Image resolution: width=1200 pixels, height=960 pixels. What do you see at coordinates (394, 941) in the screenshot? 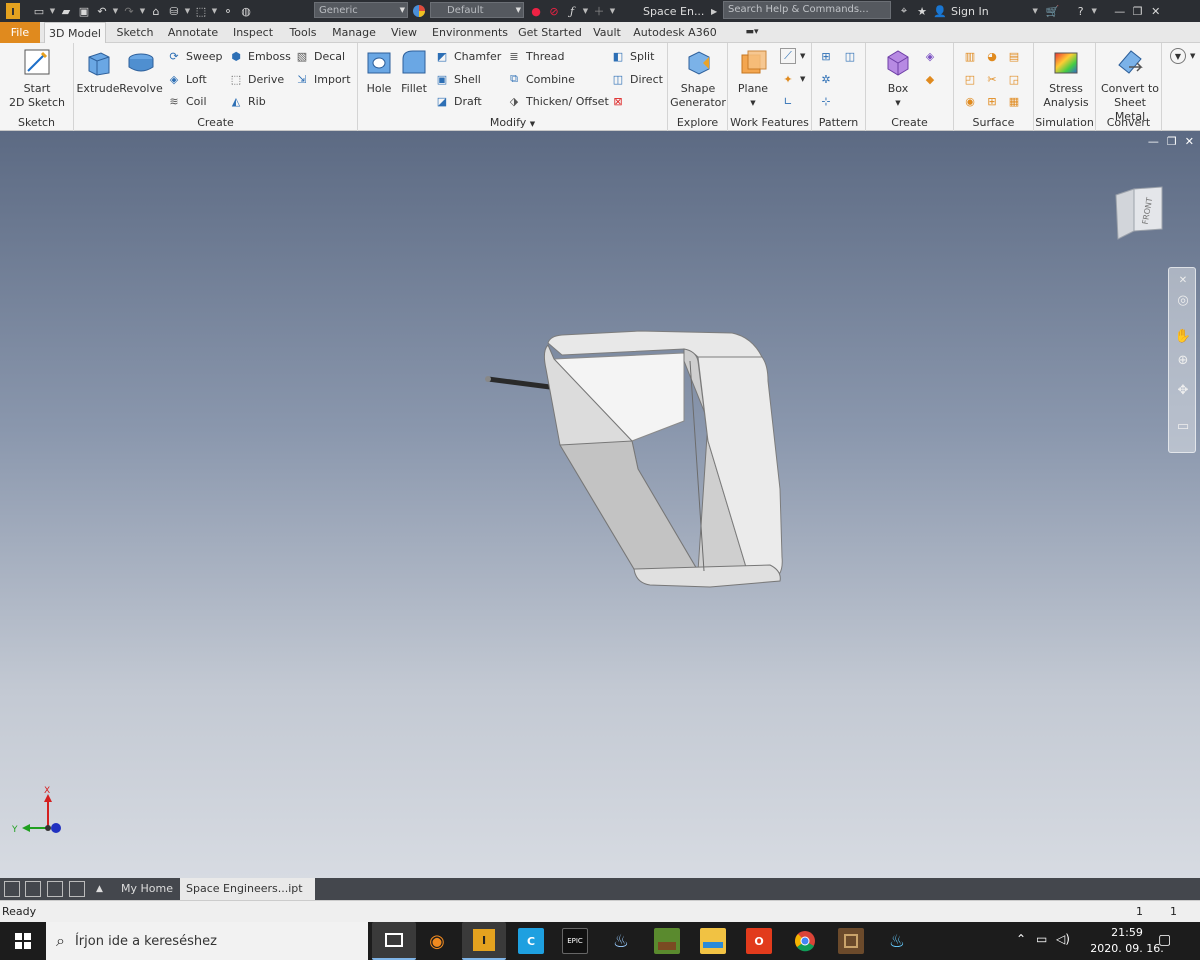
I see `task-view-app` at bounding box center [394, 941].